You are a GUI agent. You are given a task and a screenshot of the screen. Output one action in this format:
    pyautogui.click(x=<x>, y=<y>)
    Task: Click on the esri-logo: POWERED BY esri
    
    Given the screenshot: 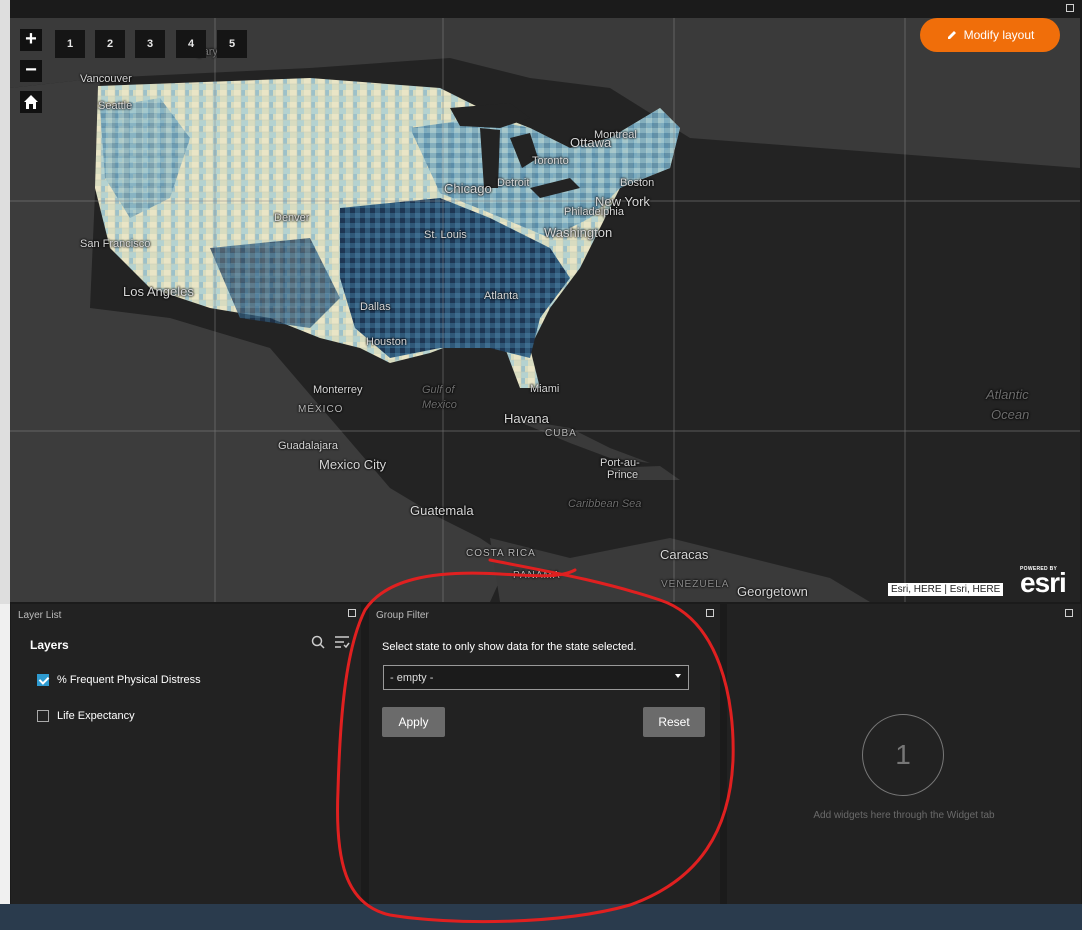 What is the action you would take?
    pyautogui.click(x=1043, y=582)
    